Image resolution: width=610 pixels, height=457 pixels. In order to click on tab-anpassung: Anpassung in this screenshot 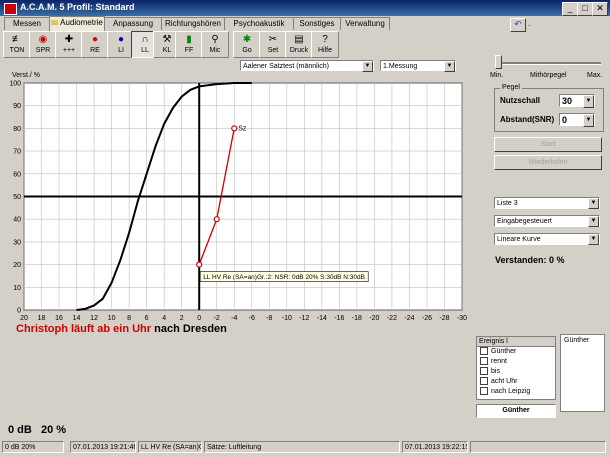, I will do `click(133, 23)`.